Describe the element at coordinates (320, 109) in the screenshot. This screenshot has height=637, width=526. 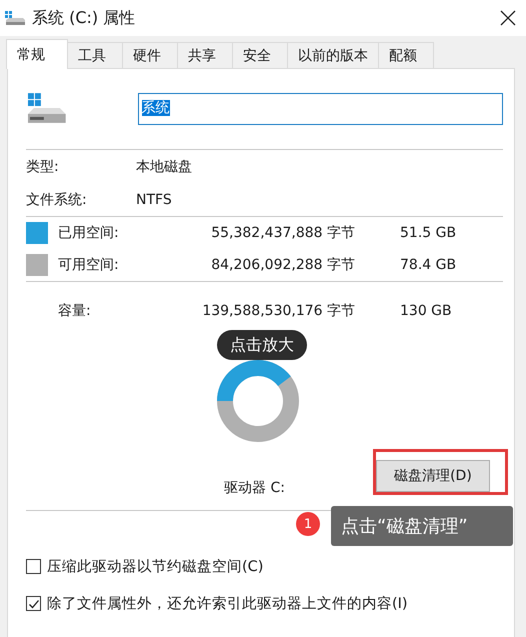
I see `name-field: 系统` at that location.